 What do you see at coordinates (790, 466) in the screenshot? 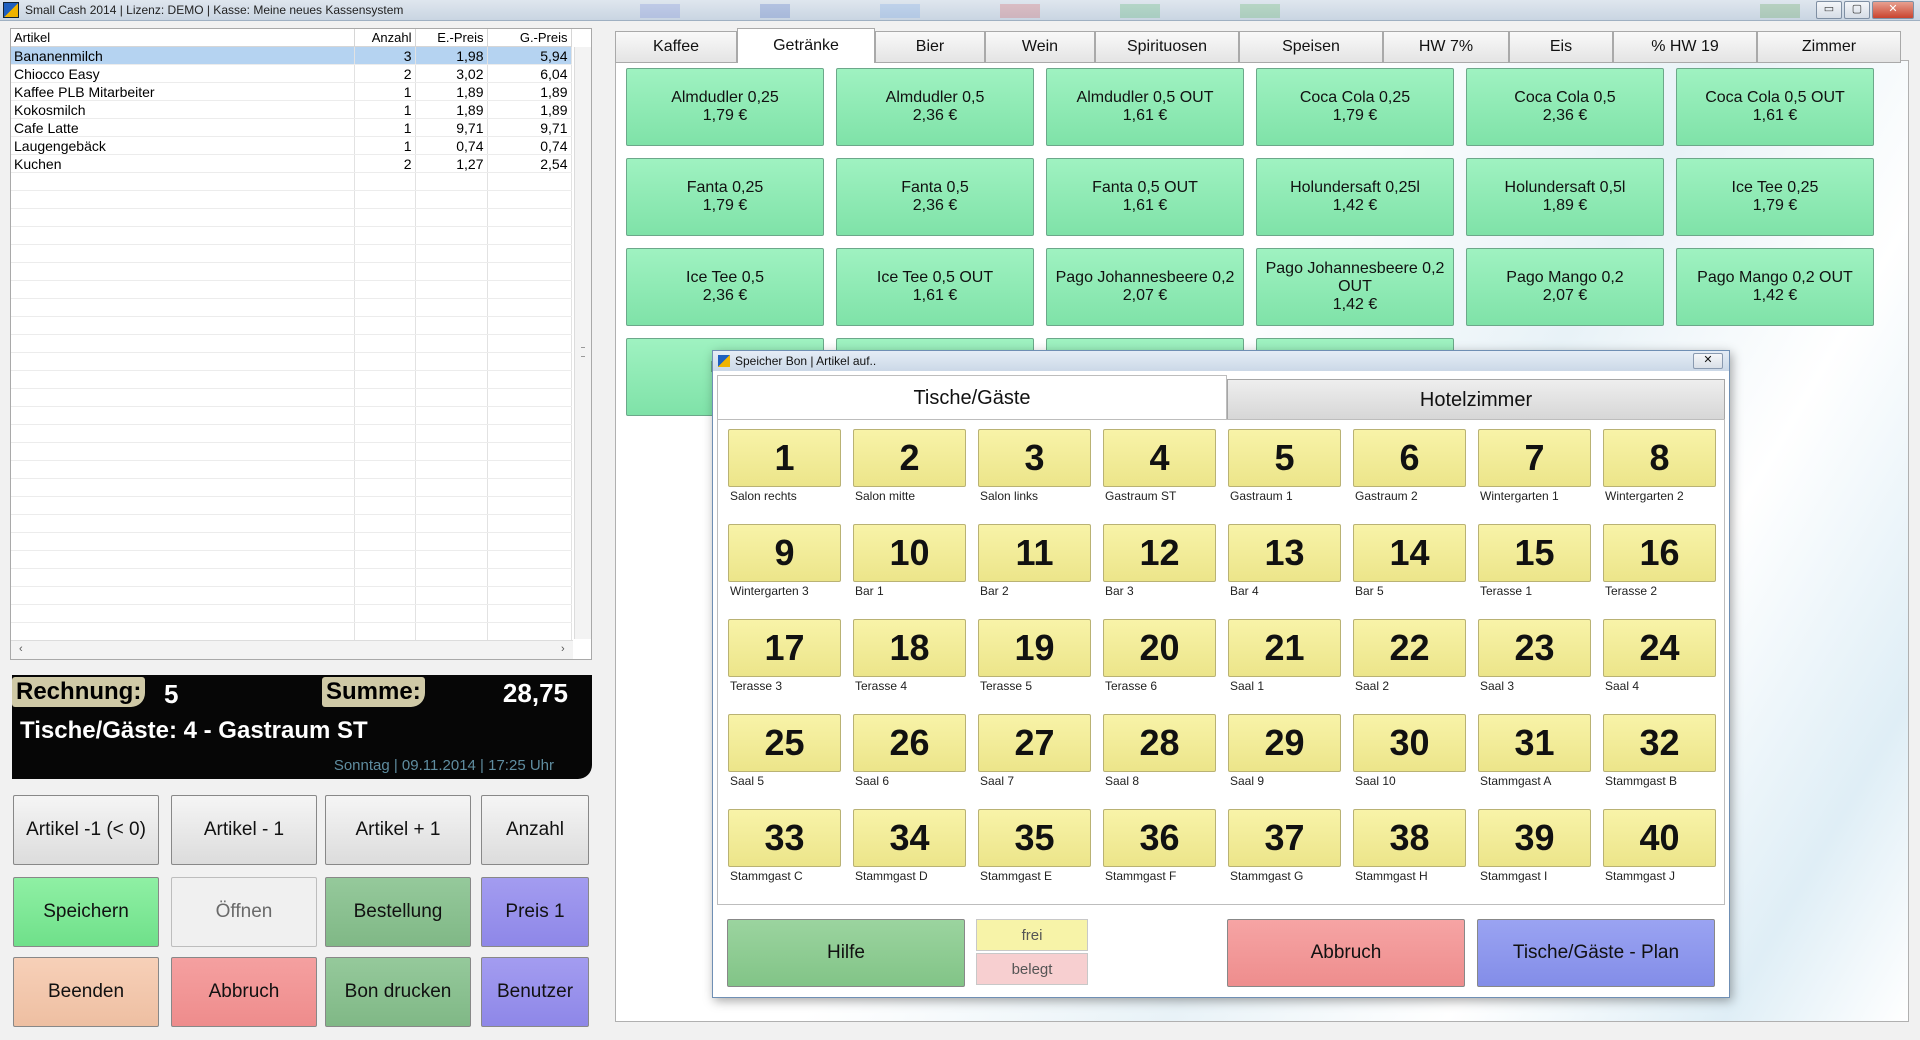
I see `table-button-1: 1 Salon rechts` at bounding box center [790, 466].